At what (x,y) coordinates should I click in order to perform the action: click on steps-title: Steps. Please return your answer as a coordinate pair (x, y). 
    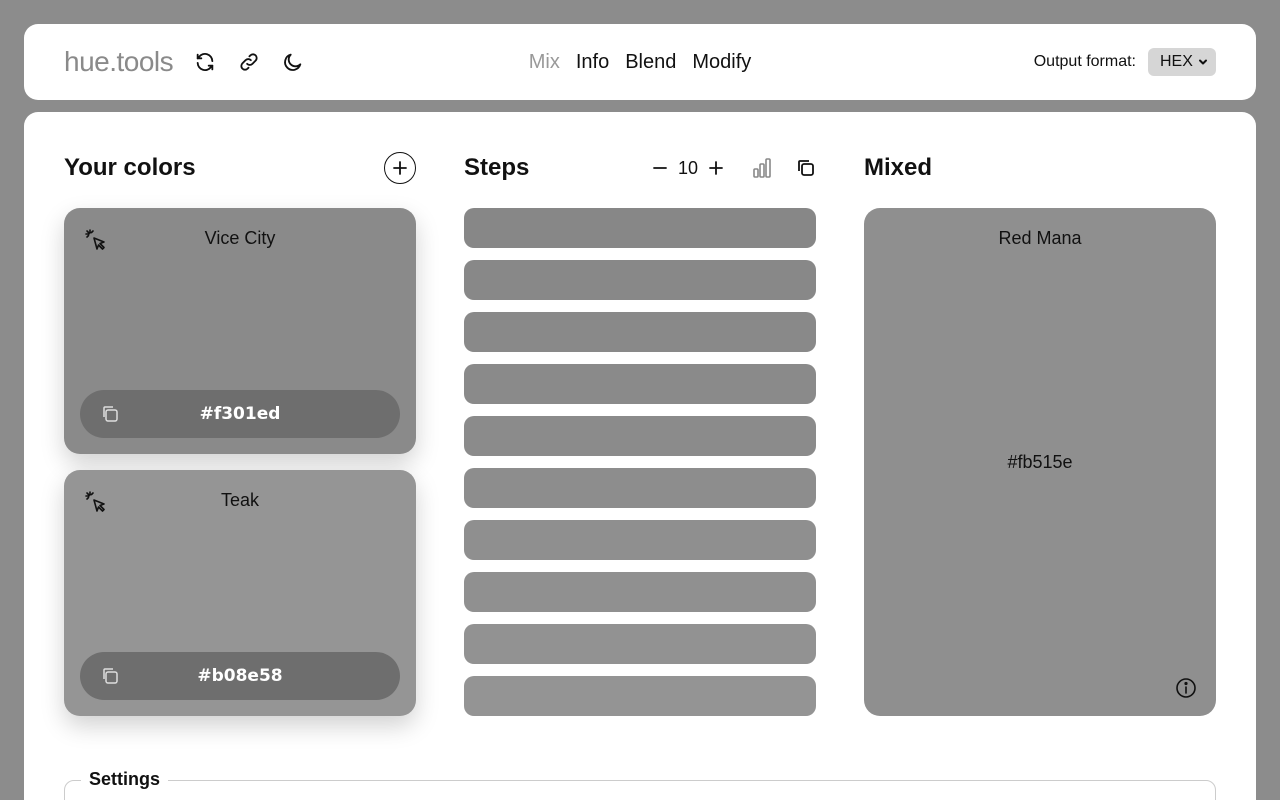
    Looking at the image, I should click on (497, 167).